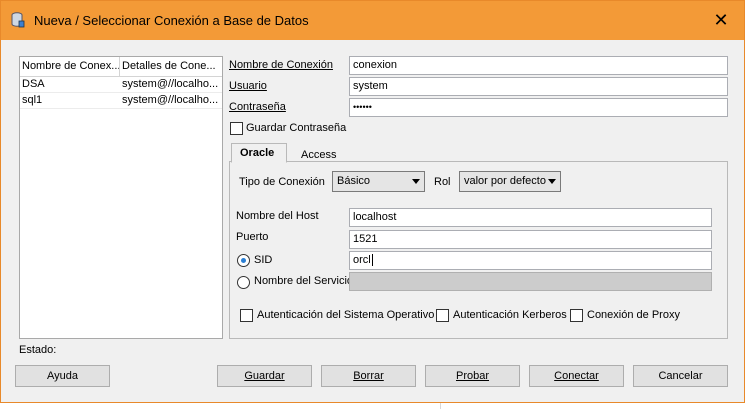 Image resolution: width=752 pixels, height=409 pixels. I want to click on save-button: Guardar, so click(264, 376).